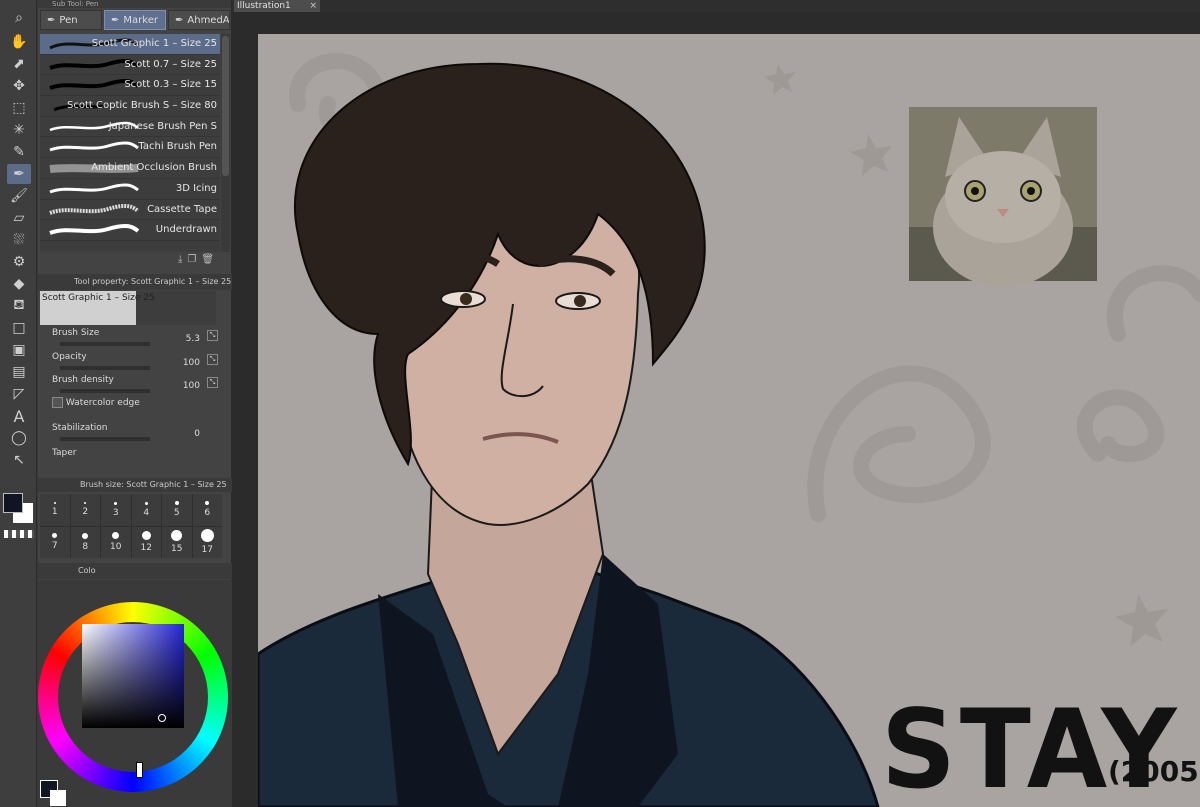  I want to click on size-label: 2, so click(85, 512).